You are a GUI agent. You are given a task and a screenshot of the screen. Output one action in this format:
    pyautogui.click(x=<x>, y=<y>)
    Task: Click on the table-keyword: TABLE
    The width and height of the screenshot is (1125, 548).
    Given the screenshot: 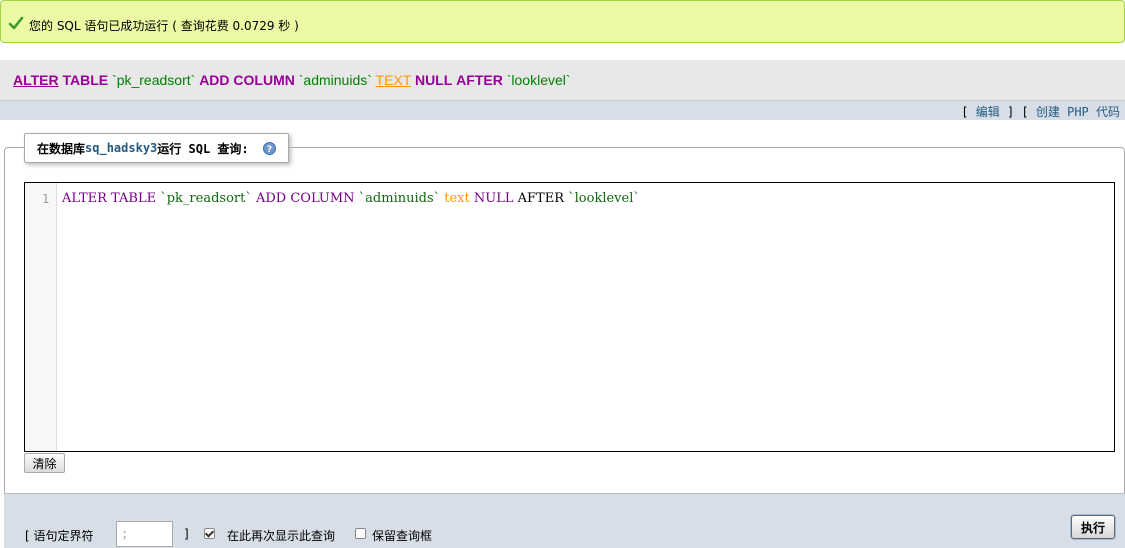 What is the action you would take?
    pyautogui.click(x=85, y=80)
    